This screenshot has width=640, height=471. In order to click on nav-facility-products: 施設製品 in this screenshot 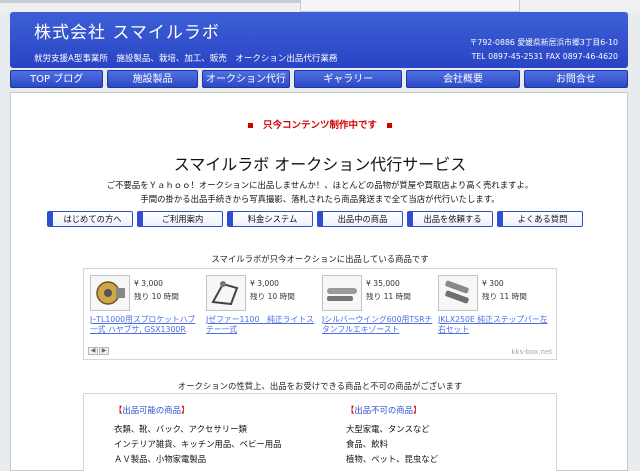, I will do `click(152, 79)`.